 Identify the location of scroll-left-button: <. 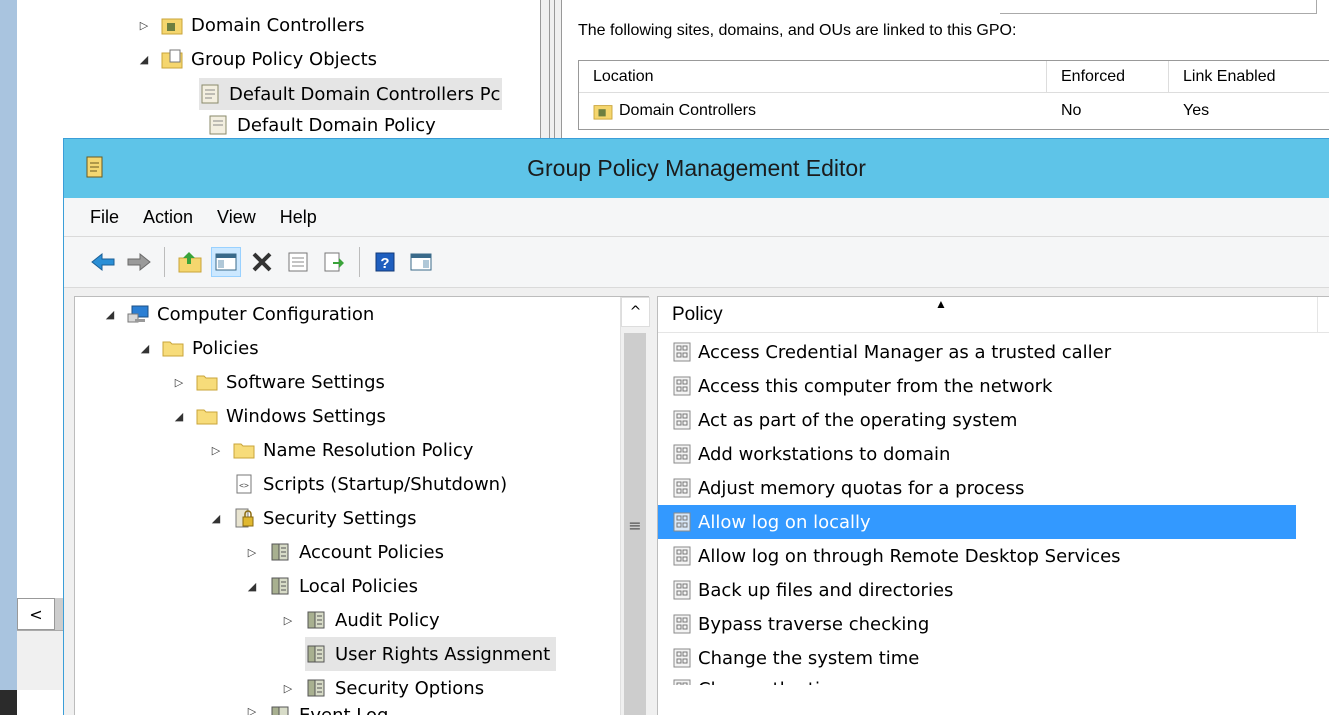
(36, 614).